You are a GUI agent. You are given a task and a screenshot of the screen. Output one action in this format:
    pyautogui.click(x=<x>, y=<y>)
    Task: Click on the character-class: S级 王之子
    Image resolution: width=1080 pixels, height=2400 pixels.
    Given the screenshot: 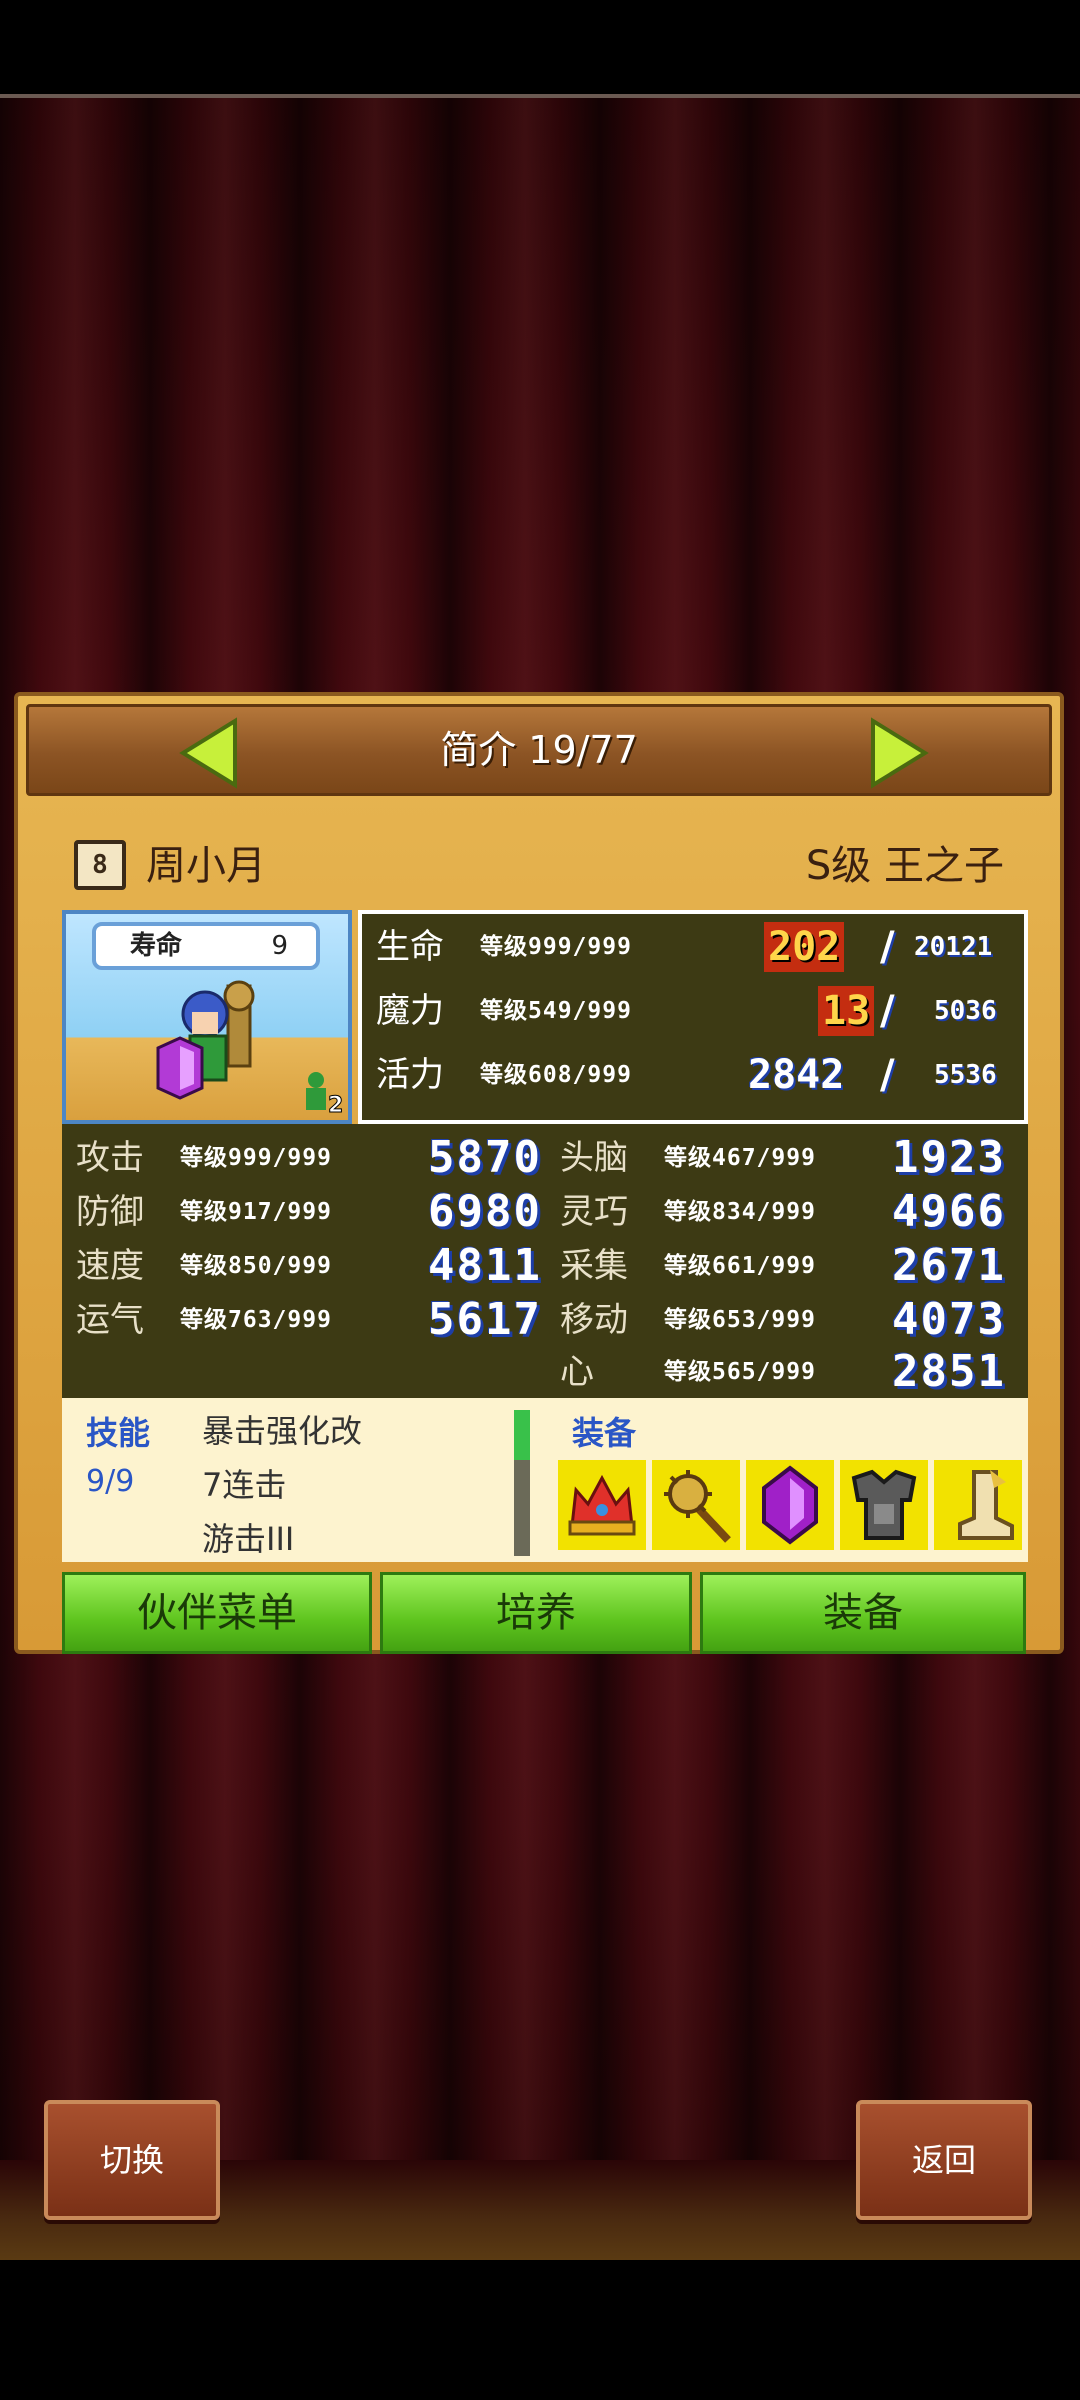 What is the action you would take?
    pyautogui.click(x=904, y=866)
    